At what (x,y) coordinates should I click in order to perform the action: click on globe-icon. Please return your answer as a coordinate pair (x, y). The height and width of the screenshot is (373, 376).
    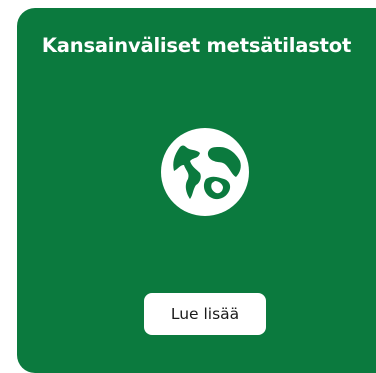
    Looking at the image, I should click on (205, 172).